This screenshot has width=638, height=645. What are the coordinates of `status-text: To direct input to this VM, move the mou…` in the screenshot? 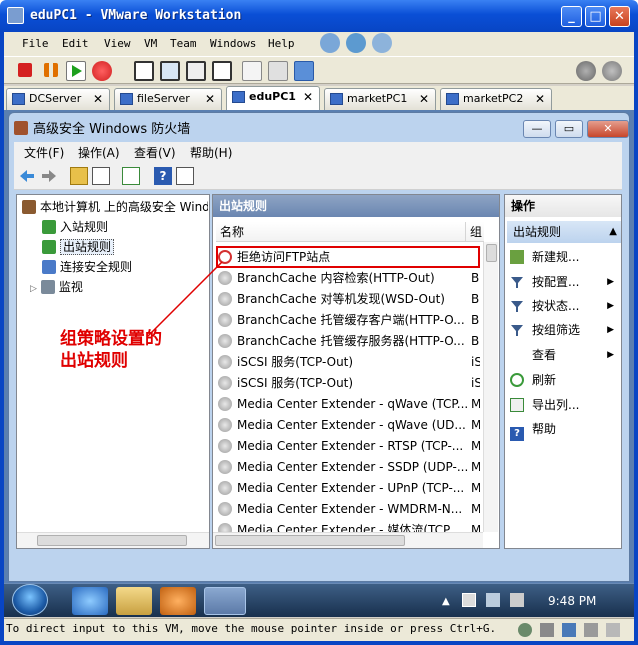 It's located at (251, 628).